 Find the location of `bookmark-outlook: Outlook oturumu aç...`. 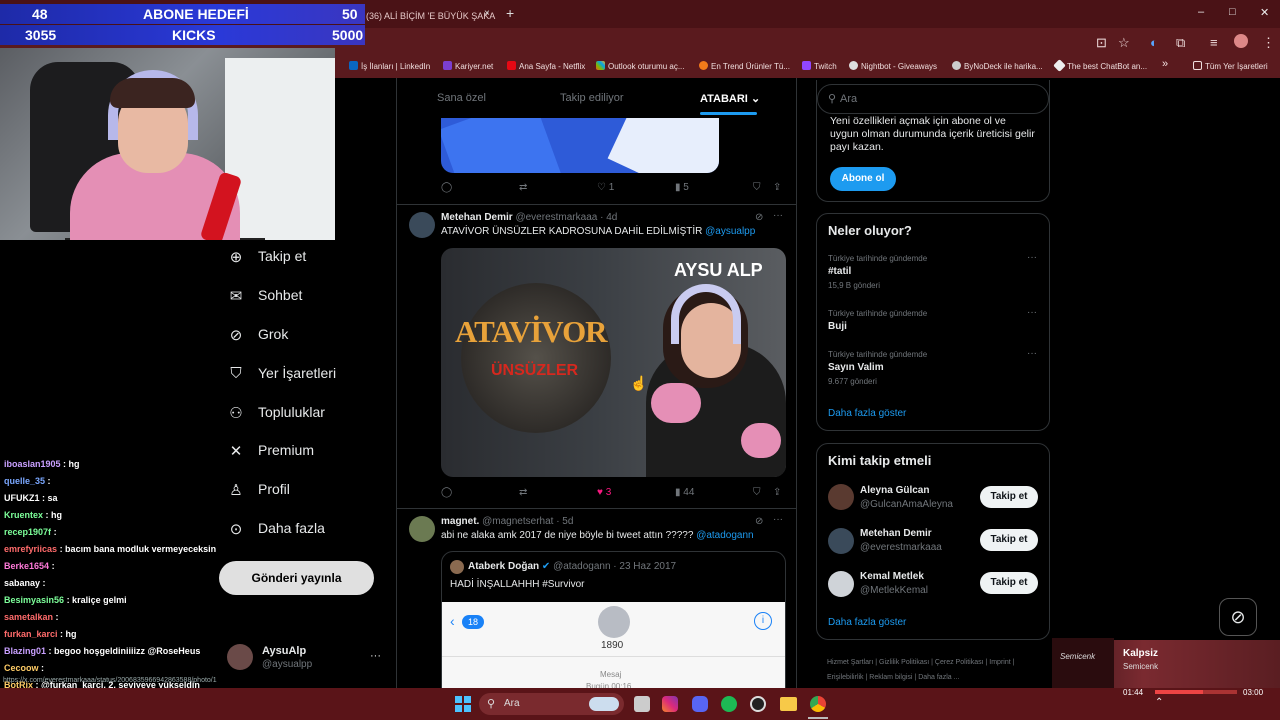

bookmark-outlook: Outlook oturumu aç... is located at coordinates (640, 66).